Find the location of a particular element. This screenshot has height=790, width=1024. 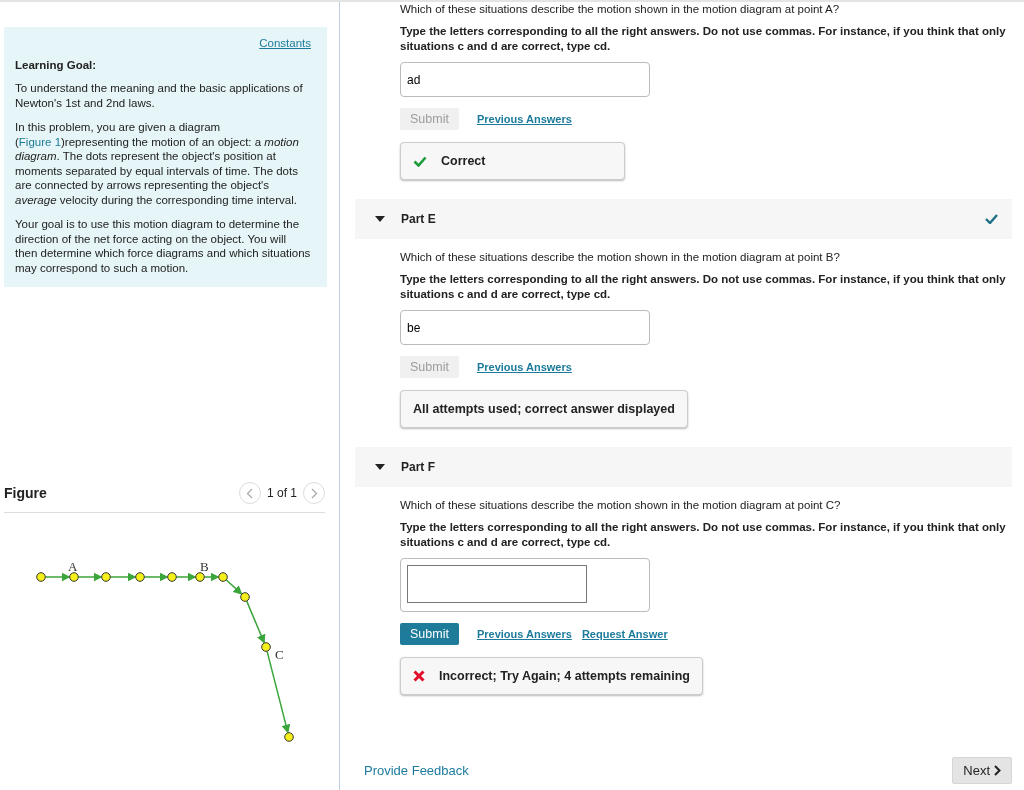

point-label: C is located at coordinates (279, 654).